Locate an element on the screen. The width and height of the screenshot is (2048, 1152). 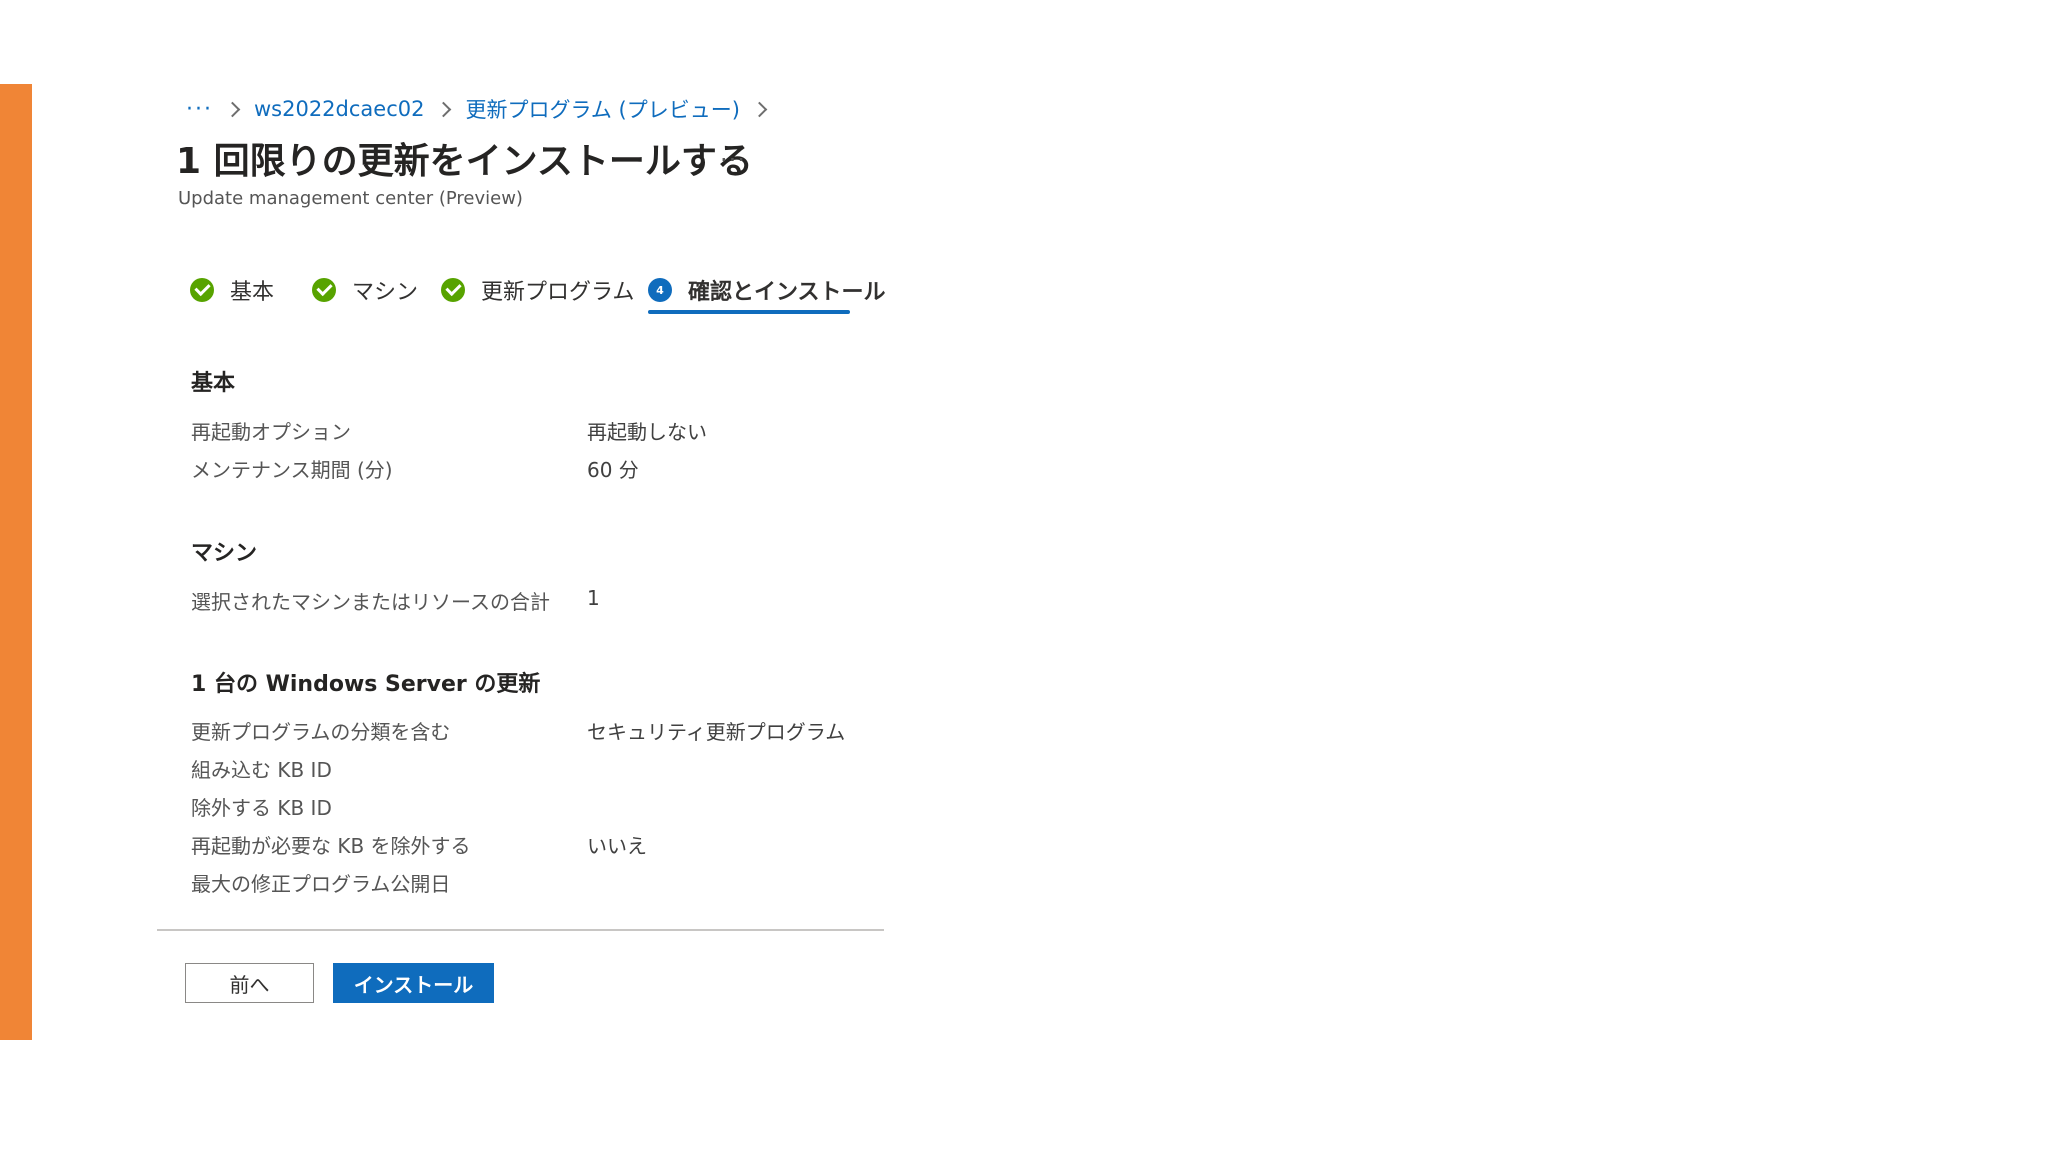
label-maintenance-window: メンテナンス期間 (分) is located at coordinates (292, 470).